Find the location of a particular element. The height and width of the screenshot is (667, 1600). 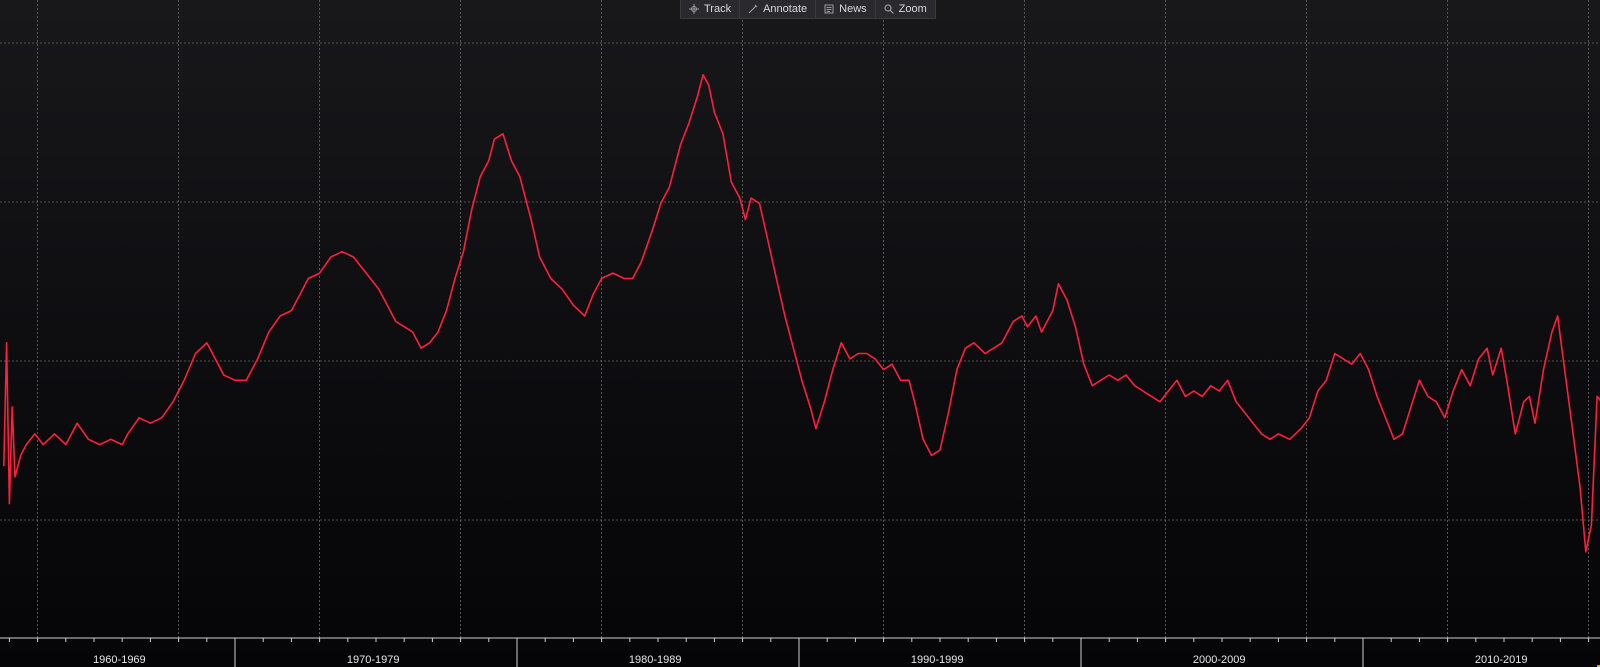

news-label: News is located at coordinates (853, 9).